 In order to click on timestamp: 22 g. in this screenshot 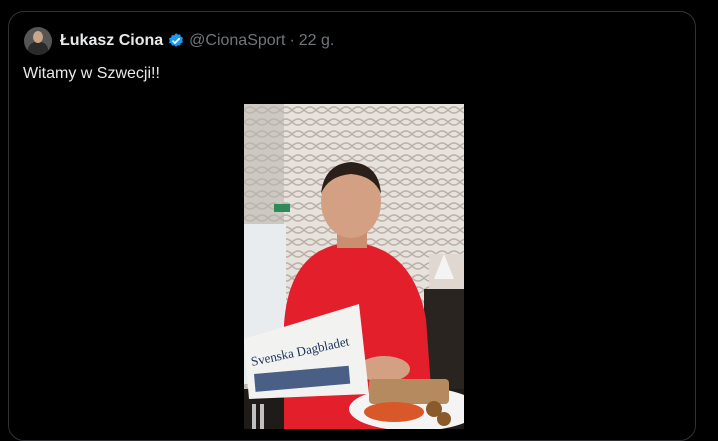, I will do `click(317, 41)`.